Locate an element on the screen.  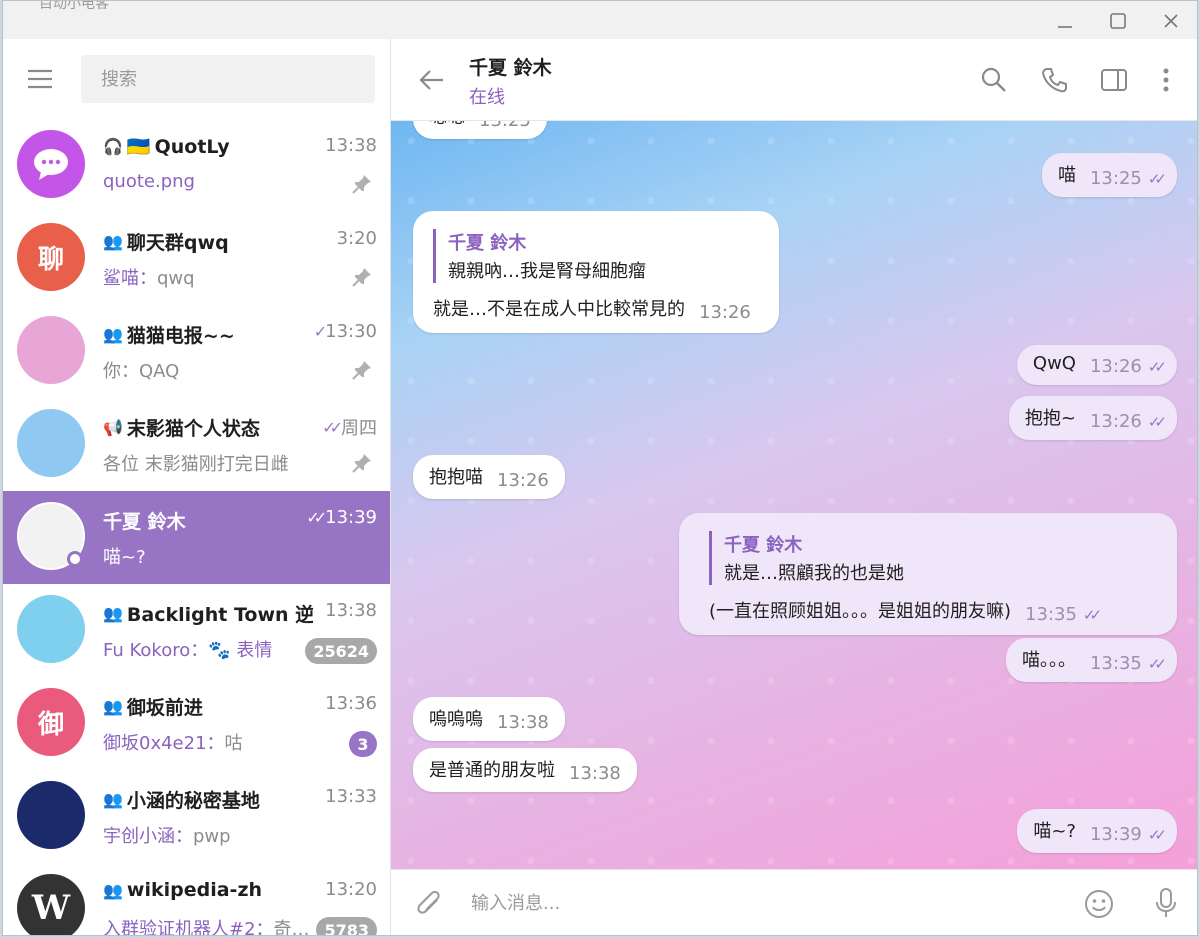
microphone-icon is located at coordinates (1166, 903).